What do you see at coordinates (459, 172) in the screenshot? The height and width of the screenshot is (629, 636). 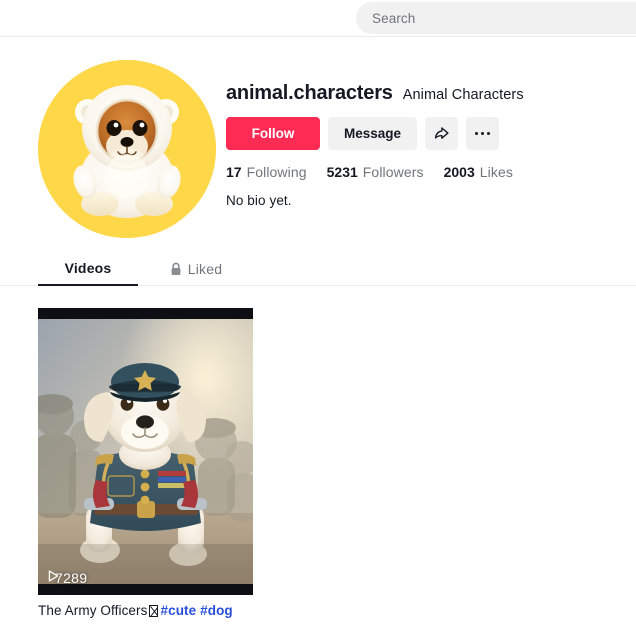 I see `stat-count: 2003` at bounding box center [459, 172].